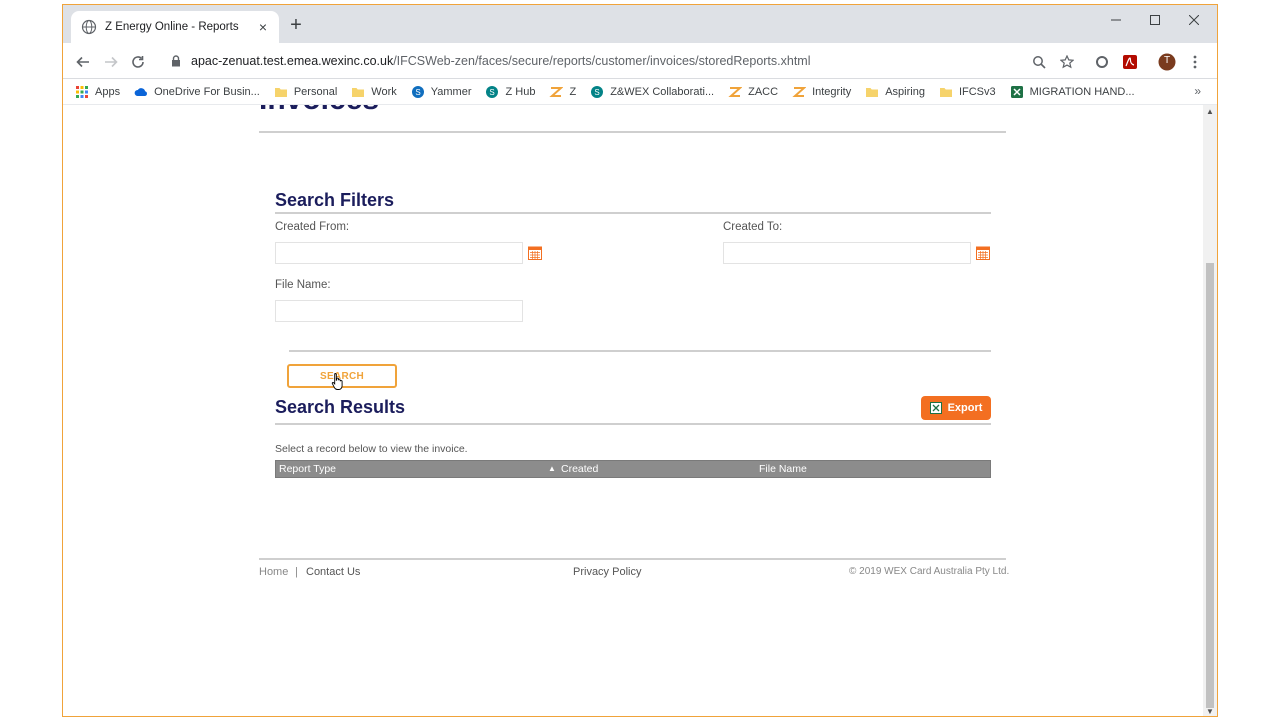  I want to click on bookmark-item: ZACC, so click(753, 92).